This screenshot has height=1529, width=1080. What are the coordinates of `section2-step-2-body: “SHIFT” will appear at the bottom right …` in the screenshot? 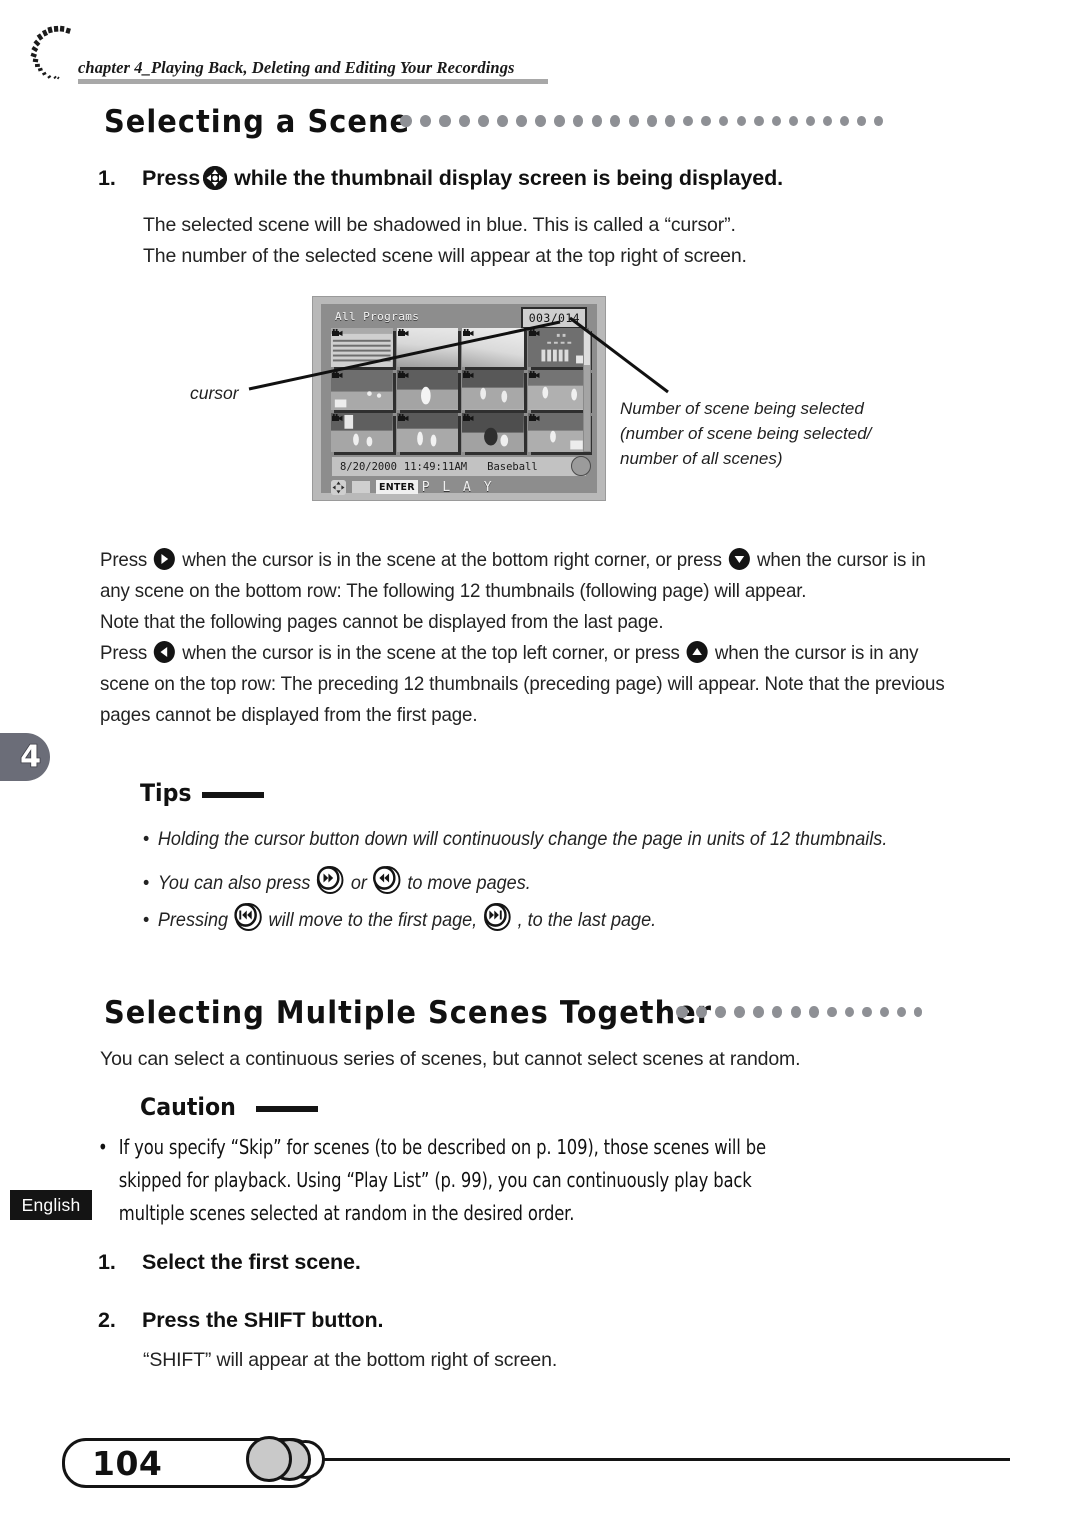 It's located at (350, 1360).